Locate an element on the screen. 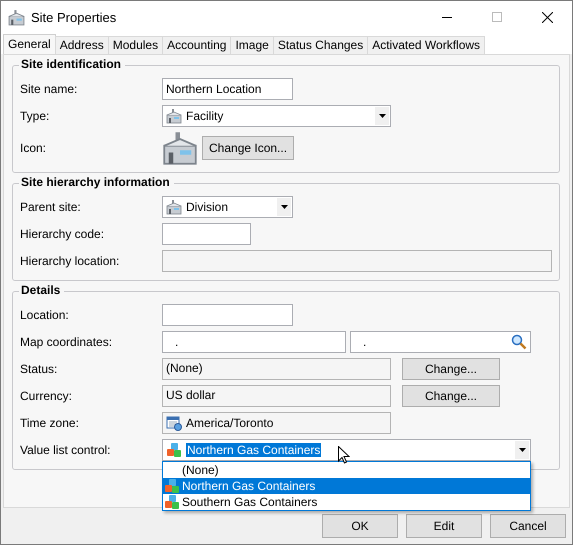 The height and width of the screenshot is (545, 573). group-title: Details is located at coordinates (41, 290).